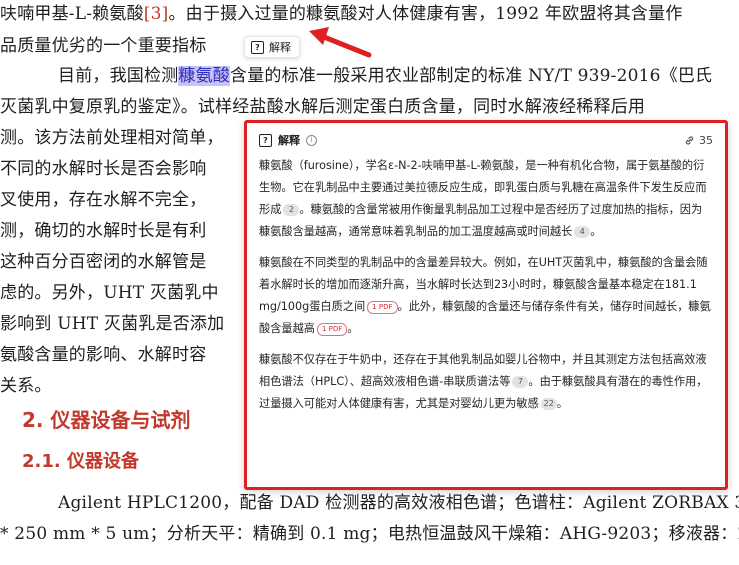 The height and width of the screenshot is (565, 739). I want to click on info-icon: i, so click(311, 140).